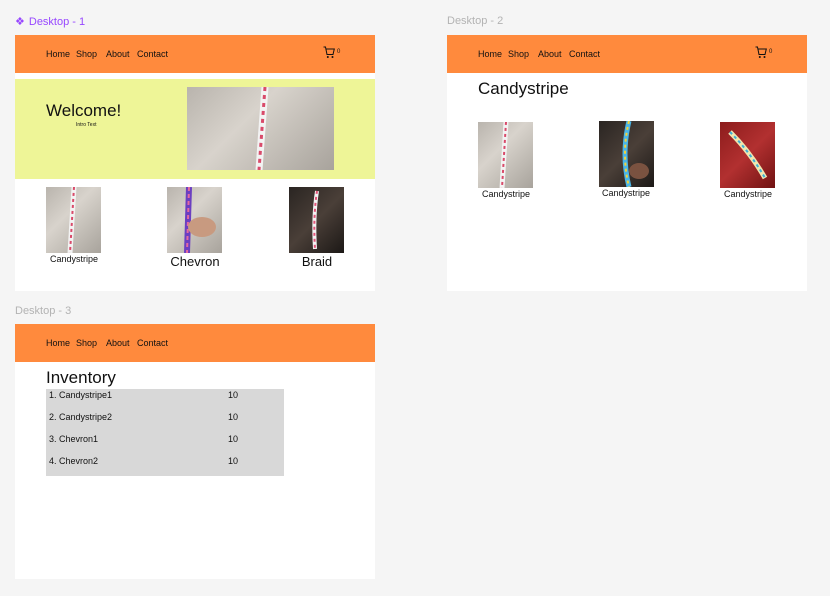 This screenshot has height=596, width=830. I want to click on product-image-candystripe, so click(73, 220).